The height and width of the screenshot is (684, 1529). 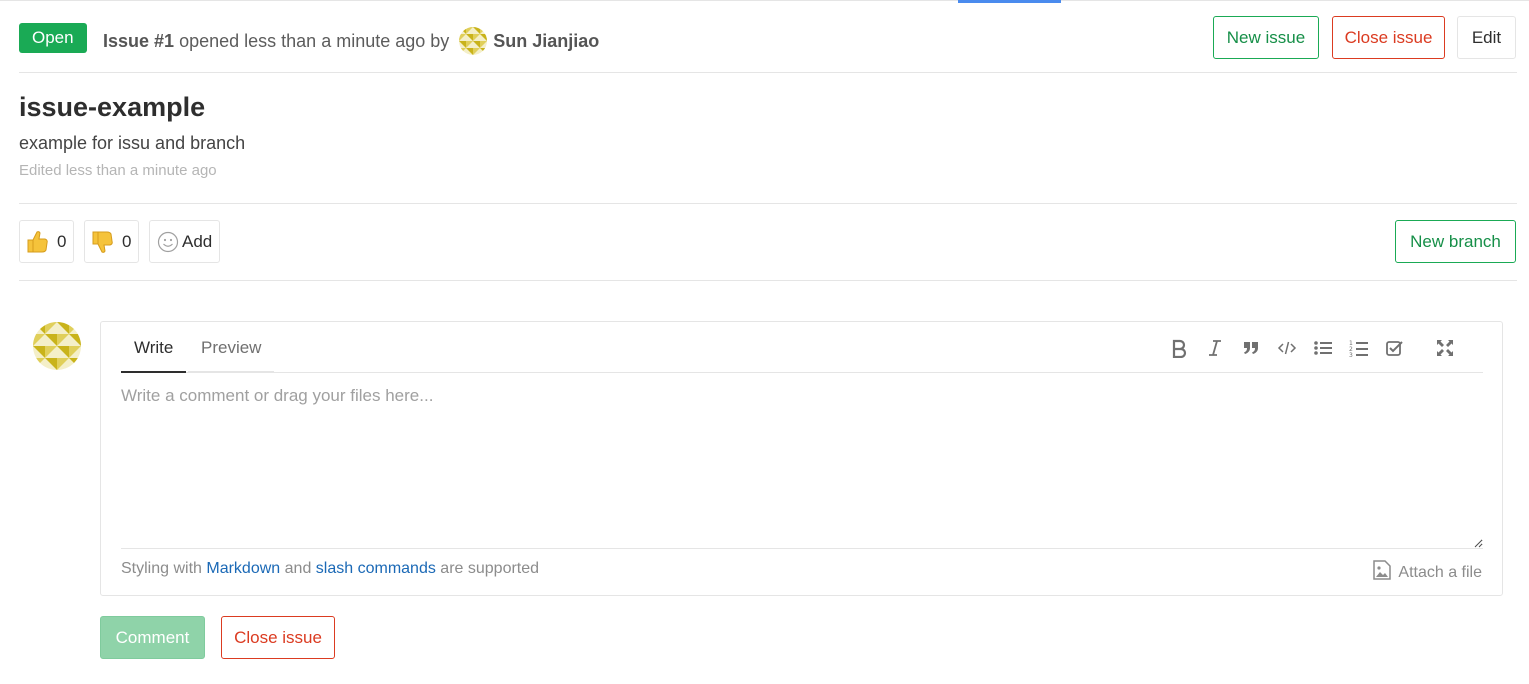 What do you see at coordinates (1388, 37) in the screenshot?
I see `close-issue-button: Close issue` at bounding box center [1388, 37].